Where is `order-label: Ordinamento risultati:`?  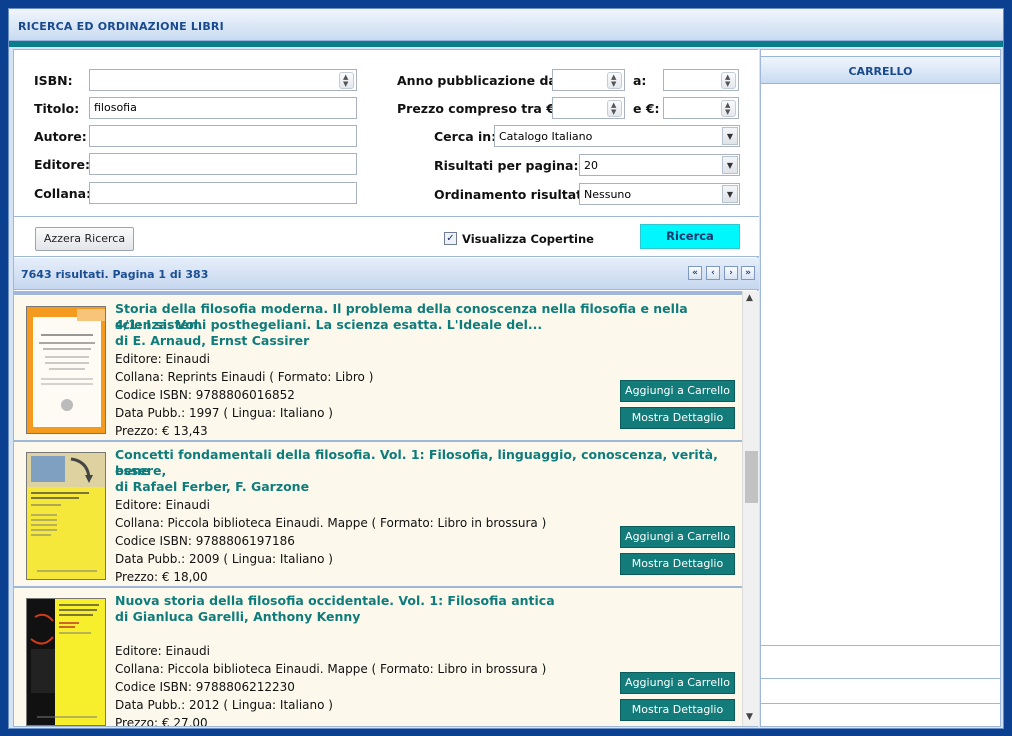
order-label: Ordinamento risultati: is located at coordinates (513, 194).